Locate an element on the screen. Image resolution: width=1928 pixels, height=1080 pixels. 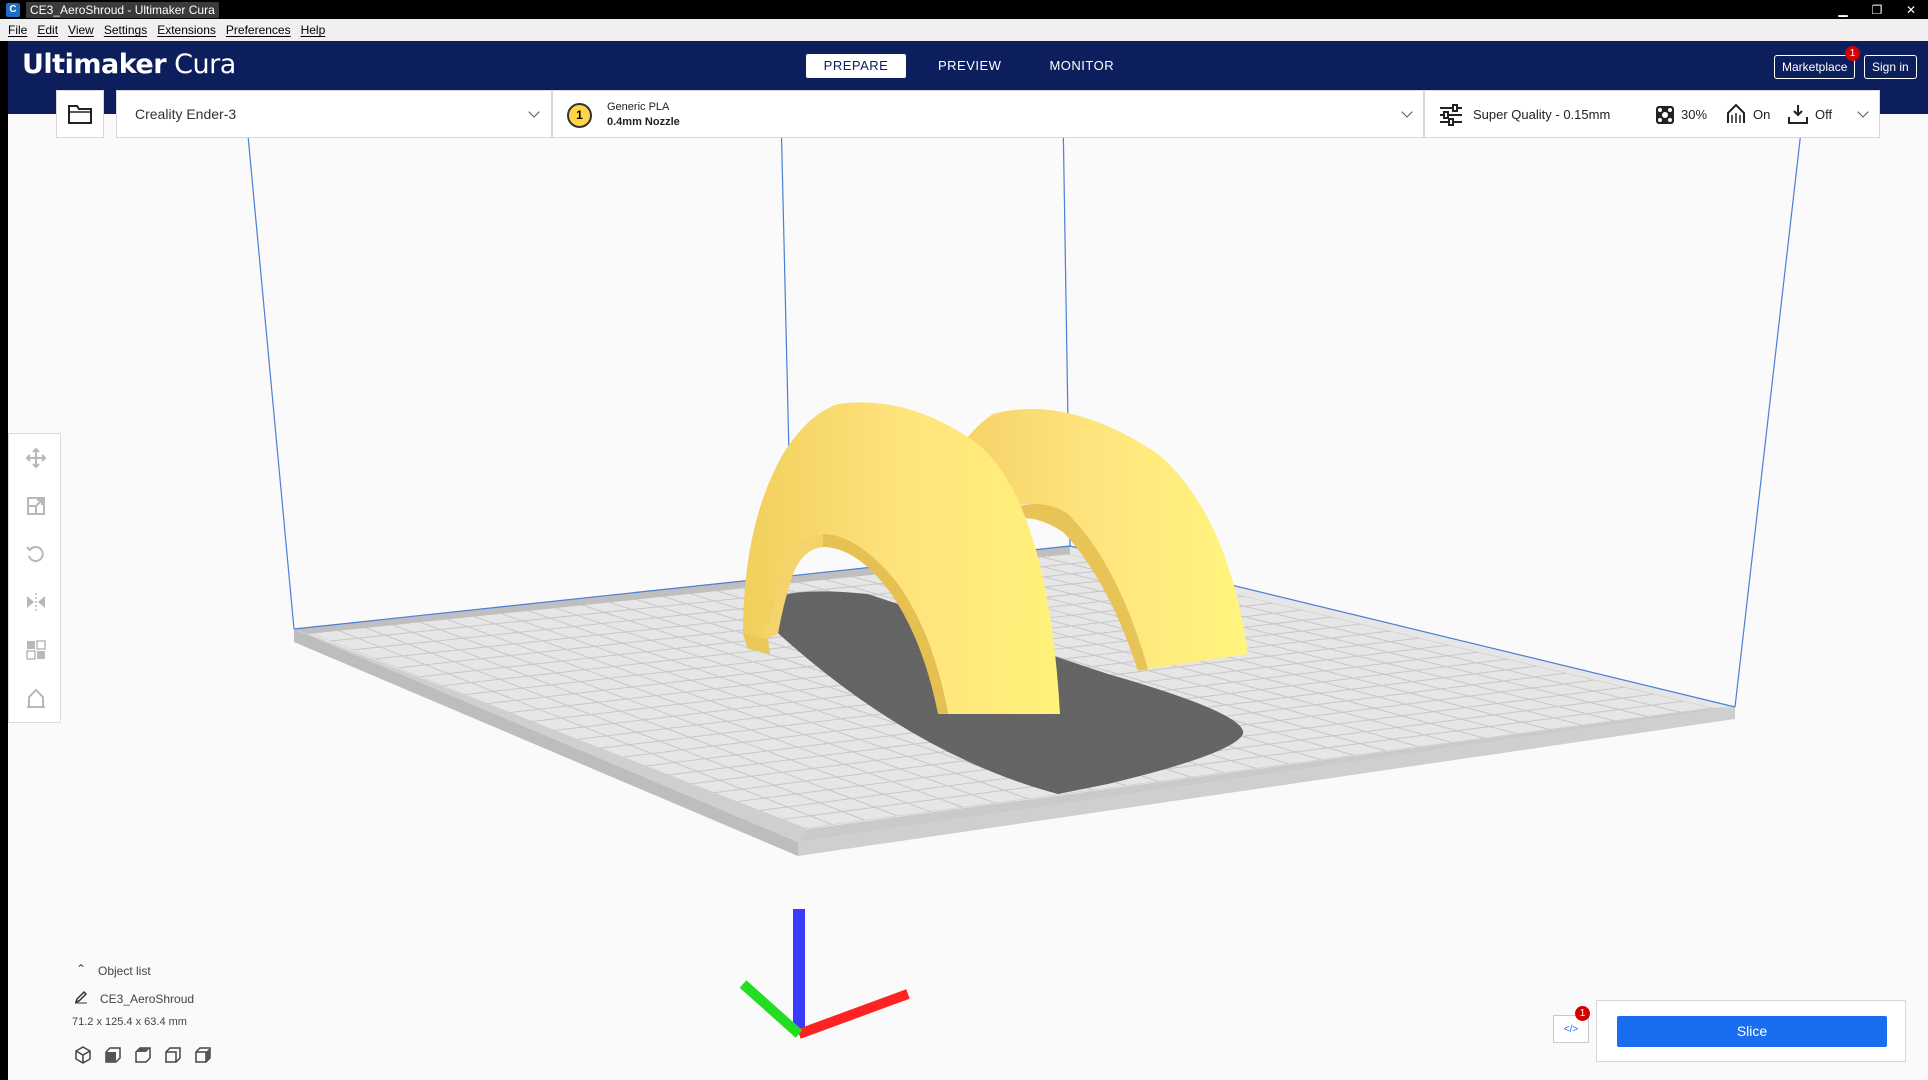
menu-settings: Settings is located at coordinates (125, 30).